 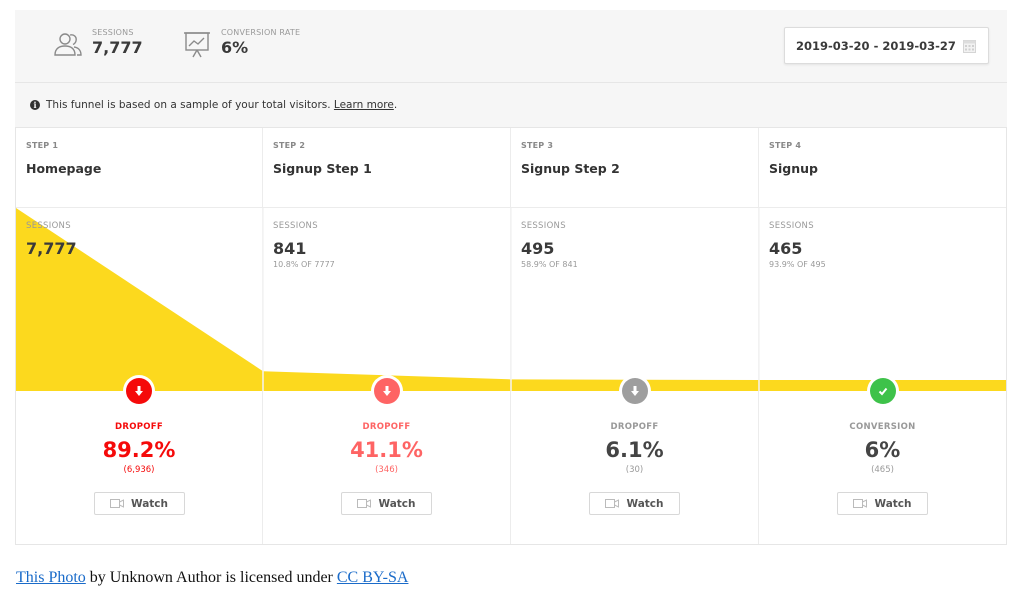 I want to click on date-range-picker: 2019-03-20 - 2019-03-27, so click(x=886, y=45).